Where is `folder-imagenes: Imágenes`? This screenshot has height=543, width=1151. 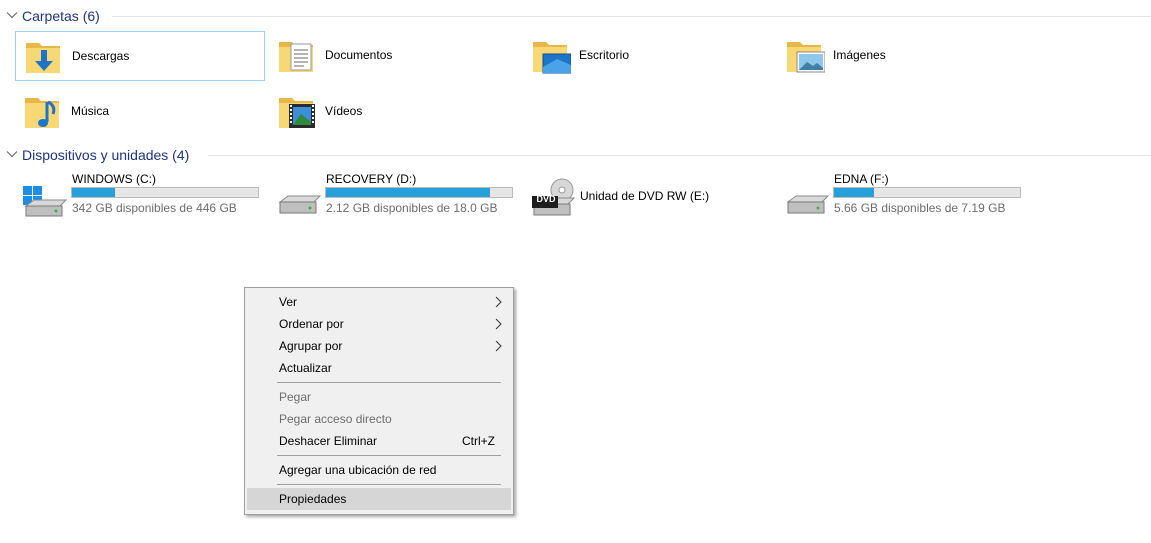 folder-imagenes: Imágenes is located at coordinates (902, 56).